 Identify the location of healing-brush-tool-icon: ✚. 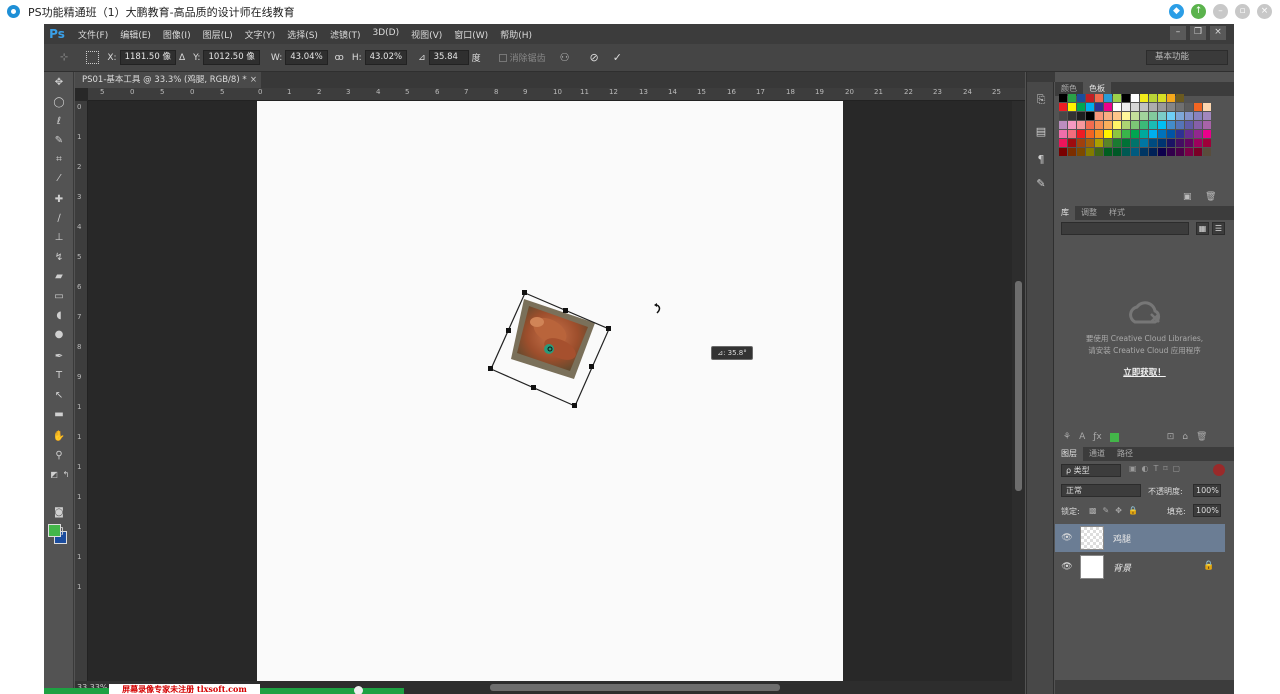
(59, 200).